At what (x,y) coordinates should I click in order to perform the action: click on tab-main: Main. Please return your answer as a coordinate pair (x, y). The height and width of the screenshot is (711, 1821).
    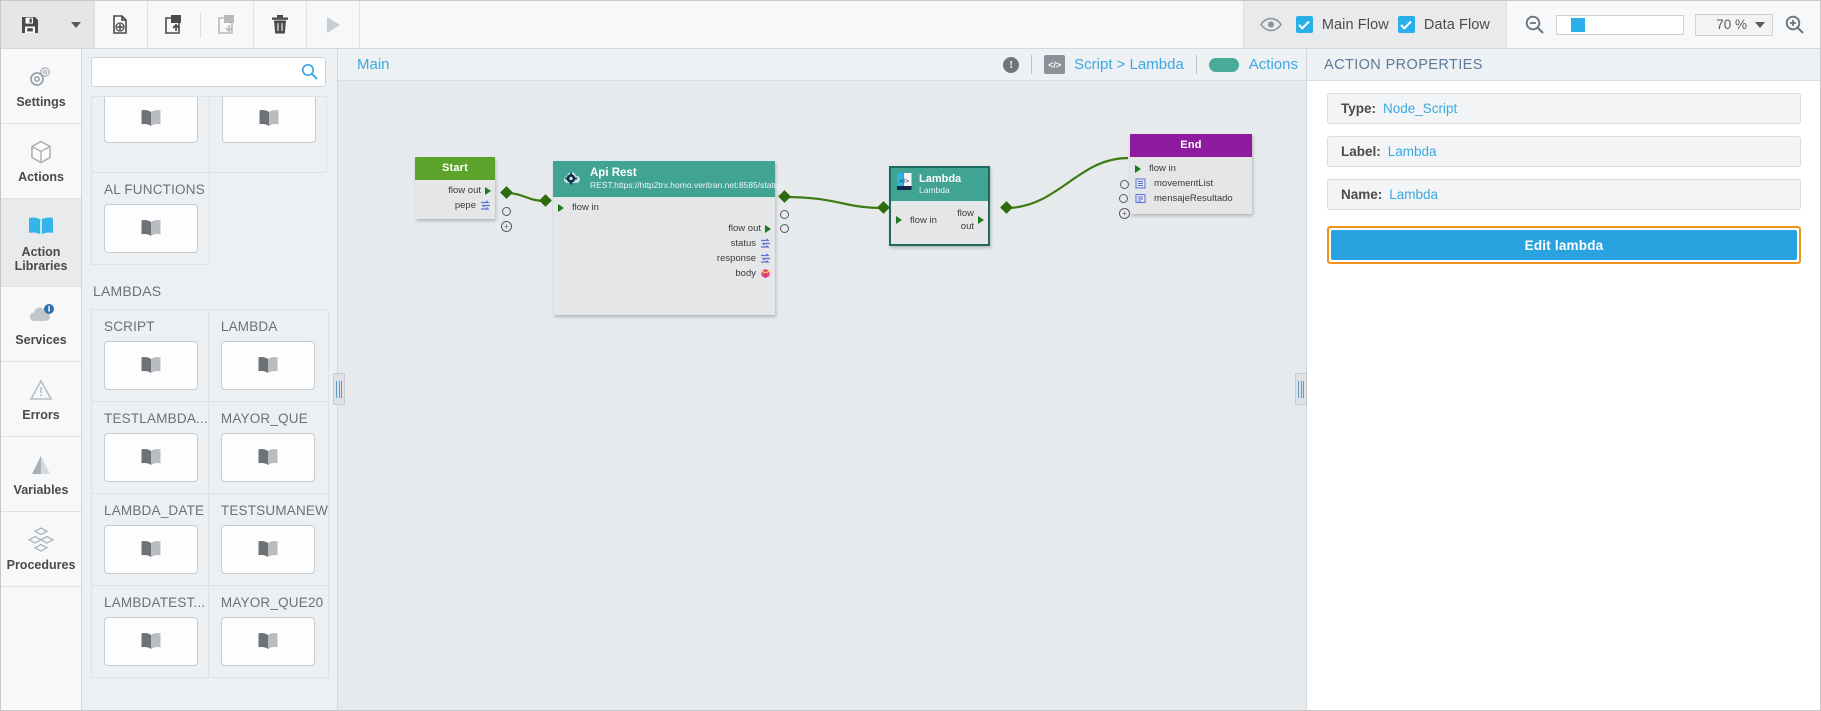
    Looking at the image, I should click on (364, 64).